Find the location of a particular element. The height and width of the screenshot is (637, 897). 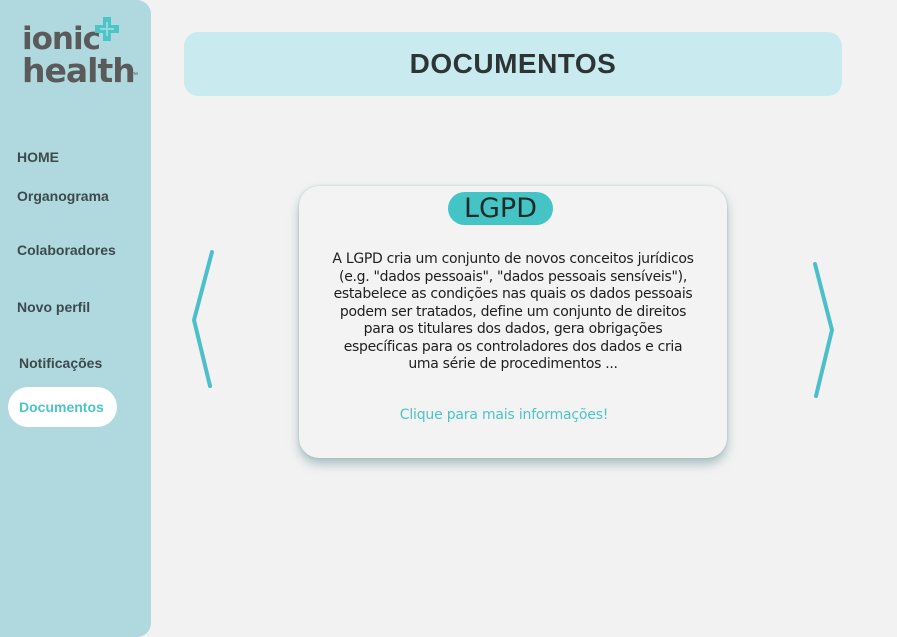

sidebar-item-colaboradores: Colaboradores is located at coordinates (66, 250).